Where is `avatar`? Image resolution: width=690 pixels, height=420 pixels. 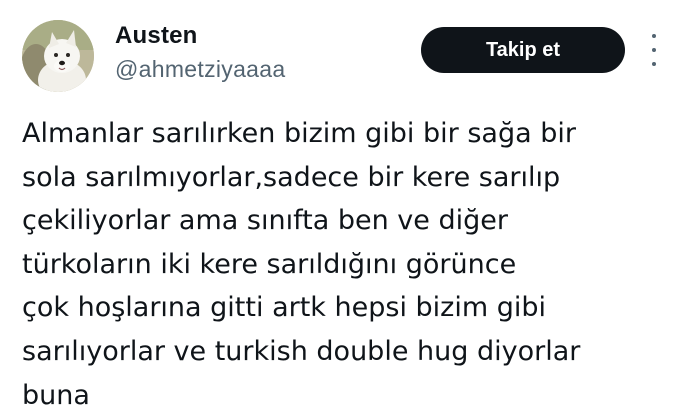 avatar is located at coordinates (58, 56).